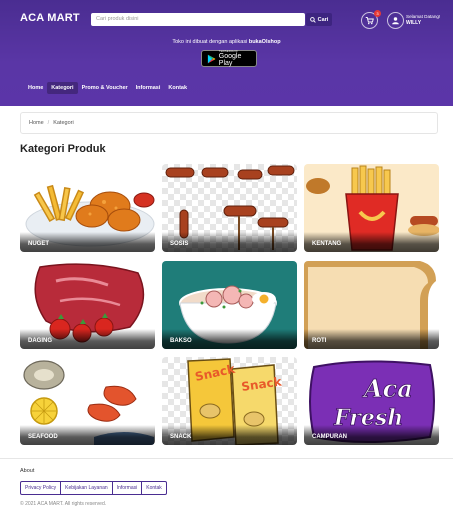 This screenshot has height=512, width=453. Describe the element at coordinates (387, 388) in the screenshot. I see `svg-text: Aca` at that location.